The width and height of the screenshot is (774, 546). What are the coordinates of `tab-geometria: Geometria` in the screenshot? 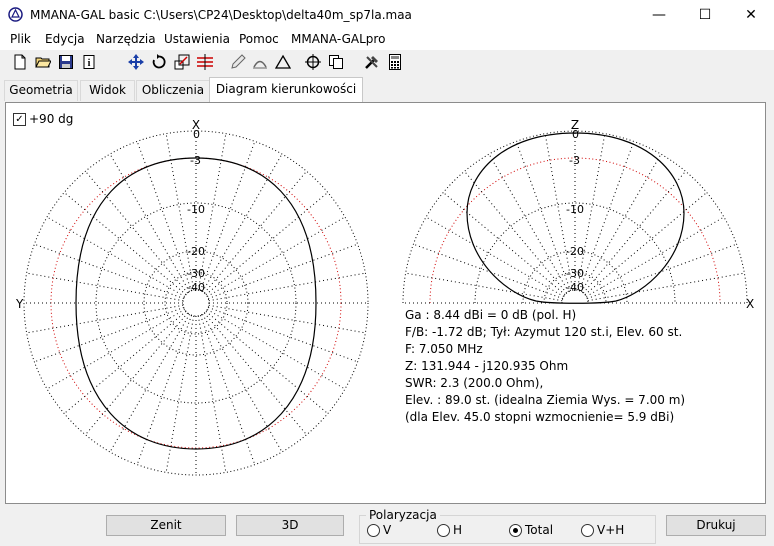 It's located at (41, 90).